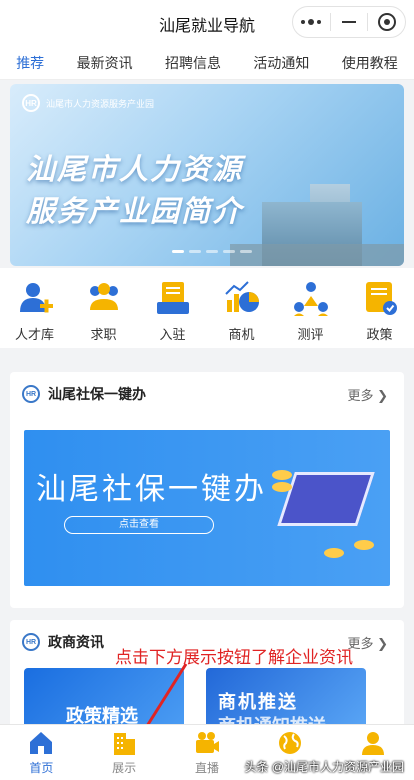 The image size is (414, 780). I want to click on close-app-button, so click(386, 22).